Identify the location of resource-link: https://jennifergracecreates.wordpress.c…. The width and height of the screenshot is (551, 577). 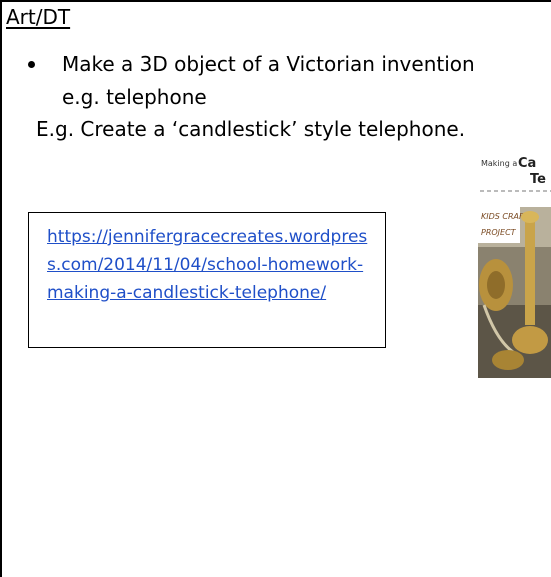
(209, 265).